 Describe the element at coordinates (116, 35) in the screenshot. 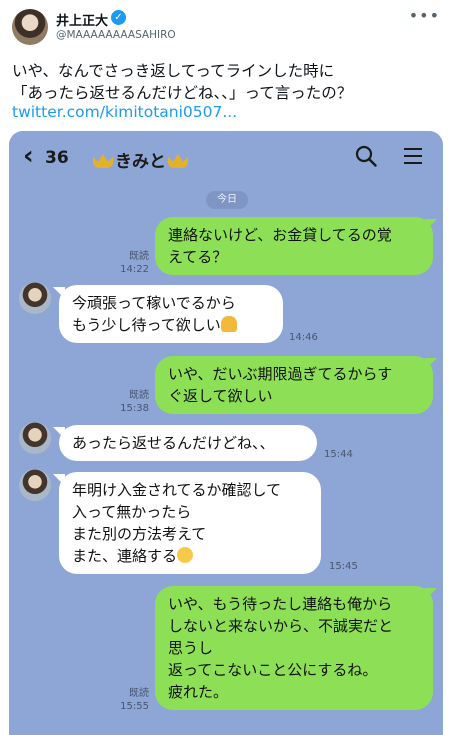

I see `author-handle: @MAAAAAAAASAHIRO` at that location.